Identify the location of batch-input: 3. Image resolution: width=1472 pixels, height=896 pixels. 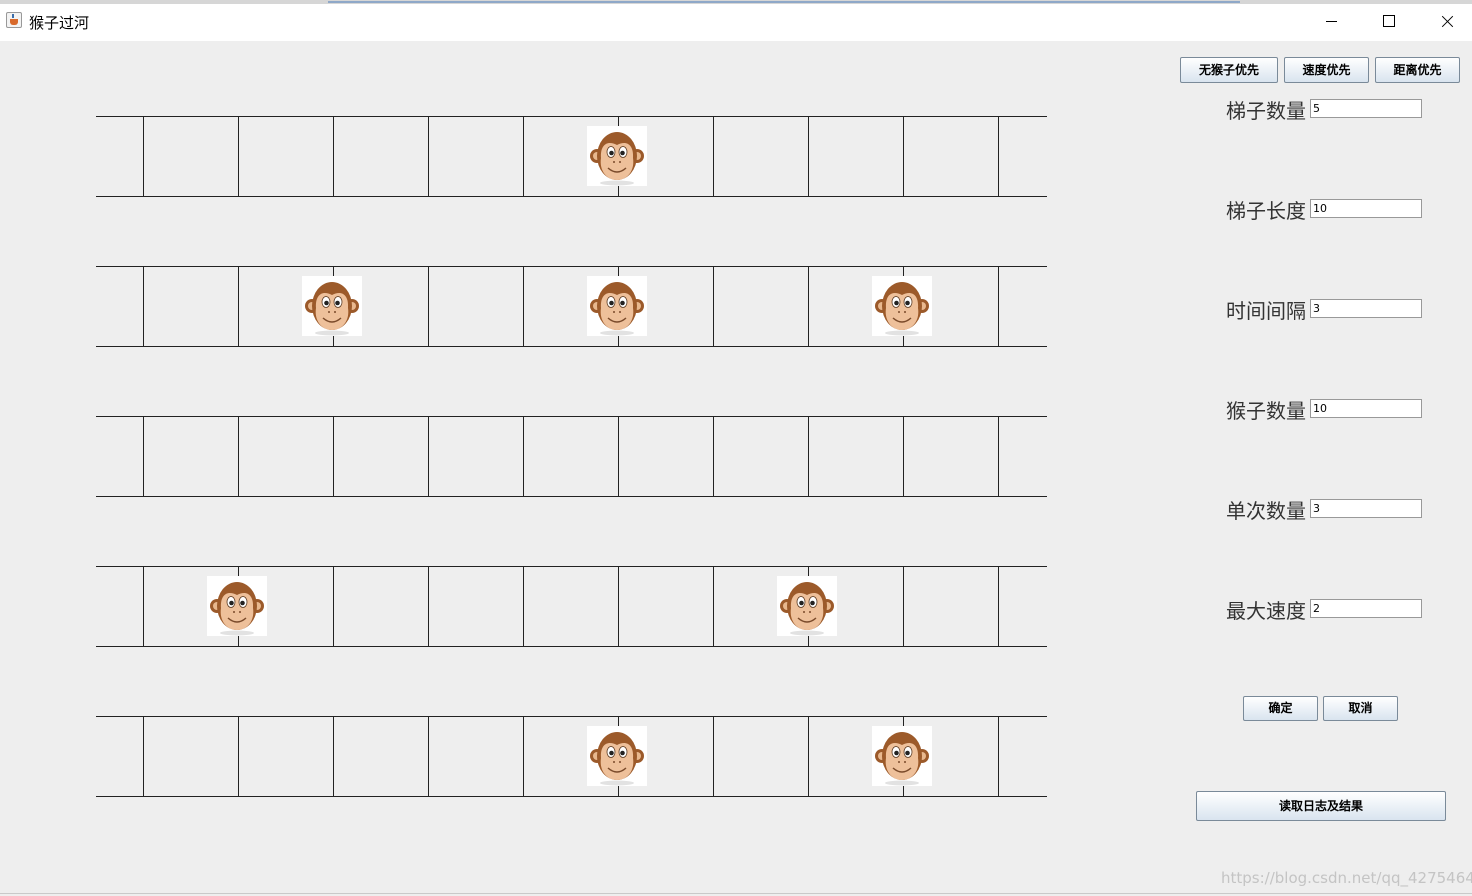
(1366, 508).